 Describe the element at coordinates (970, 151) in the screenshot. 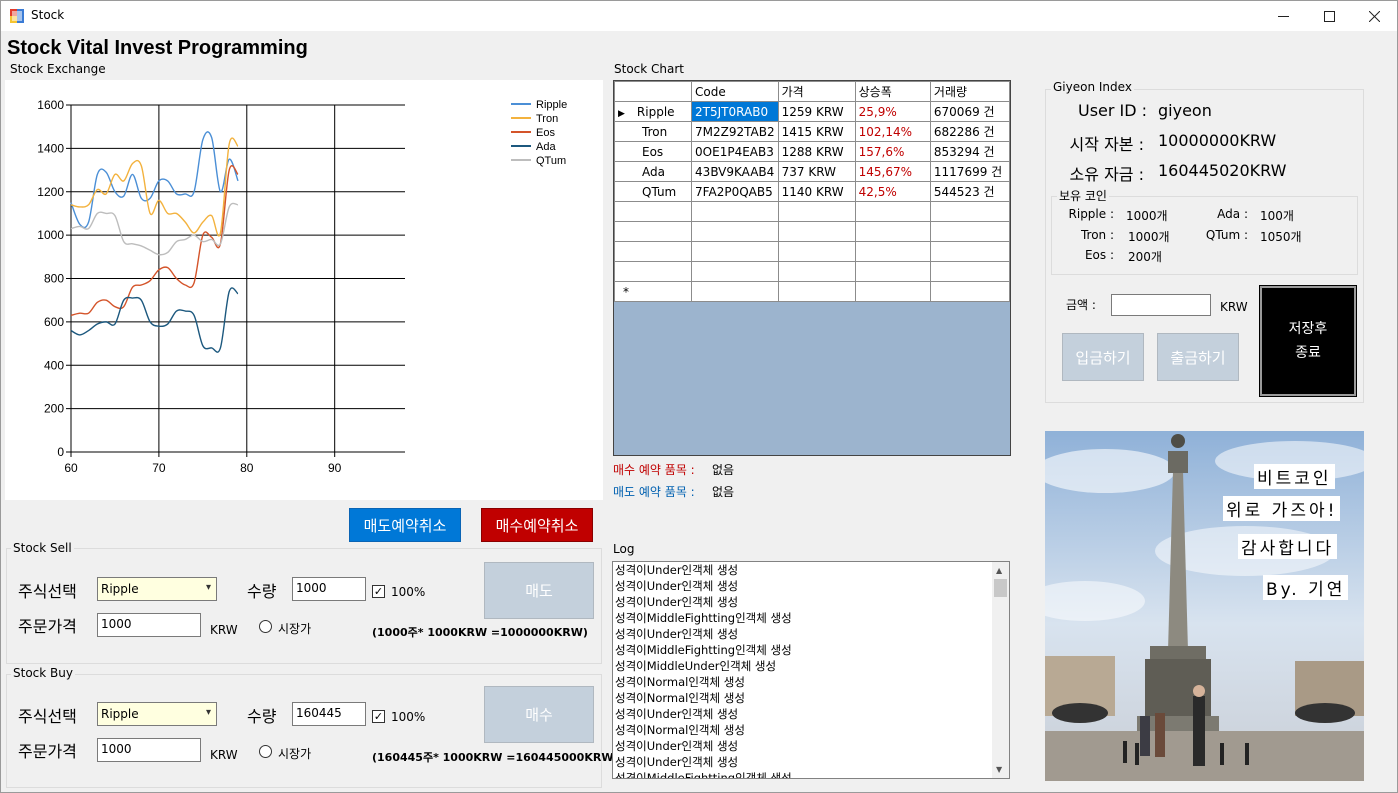

I see `cell-volume: 853294 건` at that location.